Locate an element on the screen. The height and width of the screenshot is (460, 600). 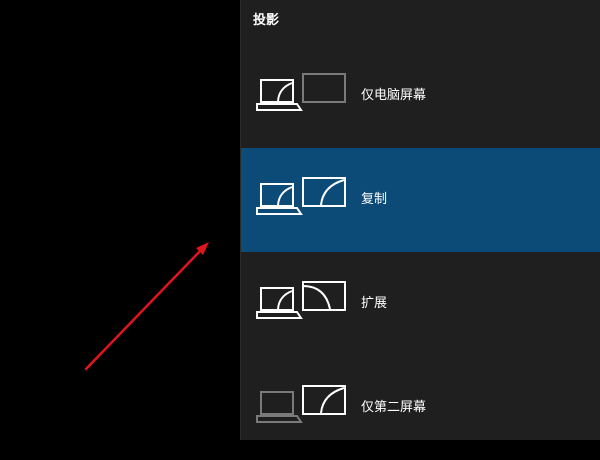
option-second-screen-only: 仅第二屏幕 is located at coordinates (420, 408).